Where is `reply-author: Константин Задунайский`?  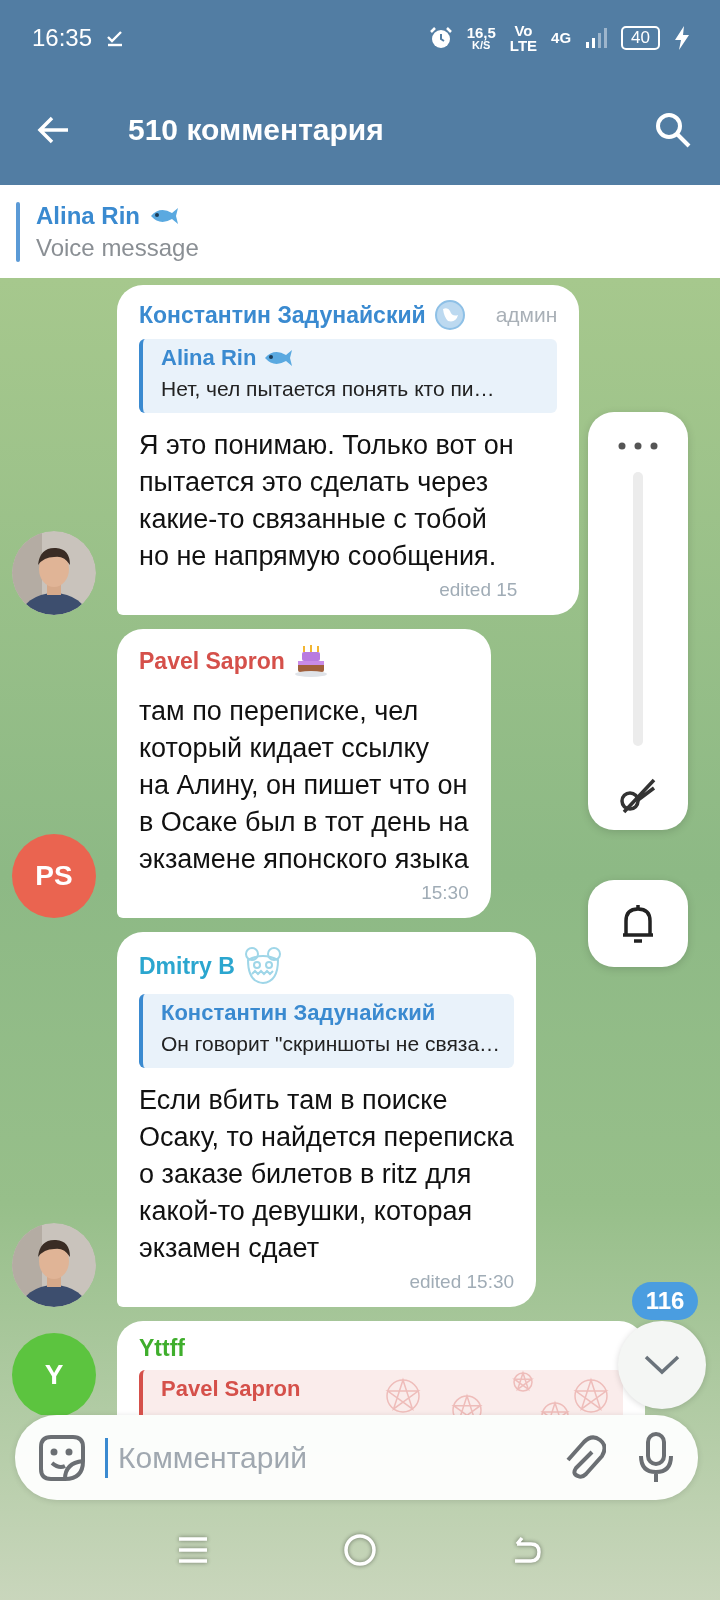 reply-author: Константин Задунайский is located at coordinates (298, 1013).